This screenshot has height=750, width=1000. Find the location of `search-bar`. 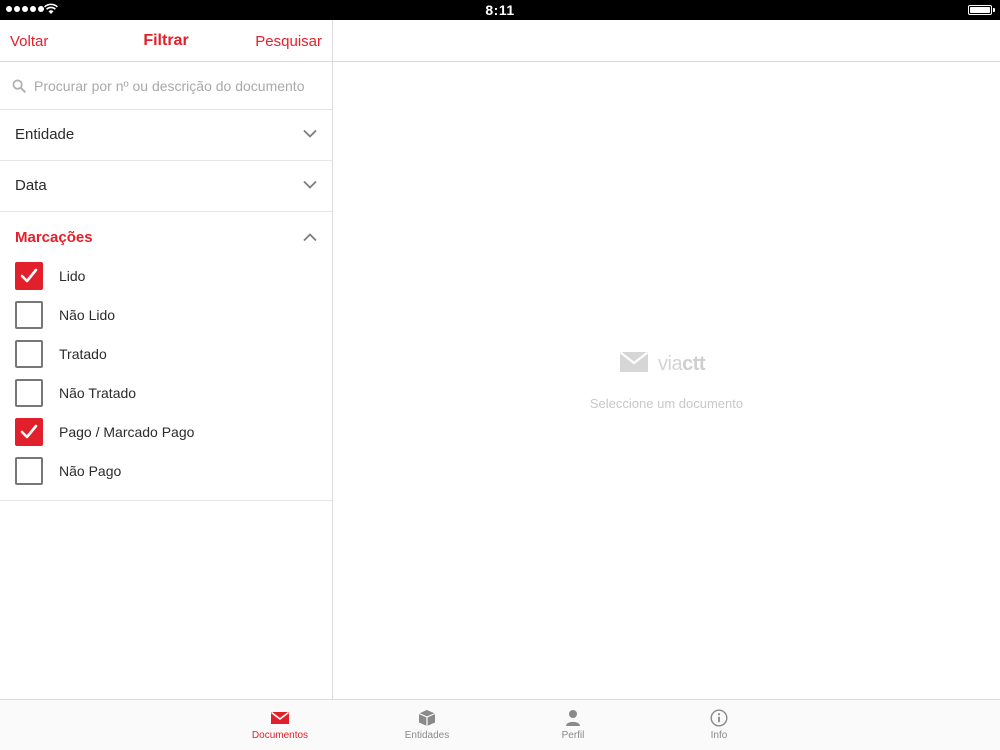

search-bar is located at coordinates (166, 86).